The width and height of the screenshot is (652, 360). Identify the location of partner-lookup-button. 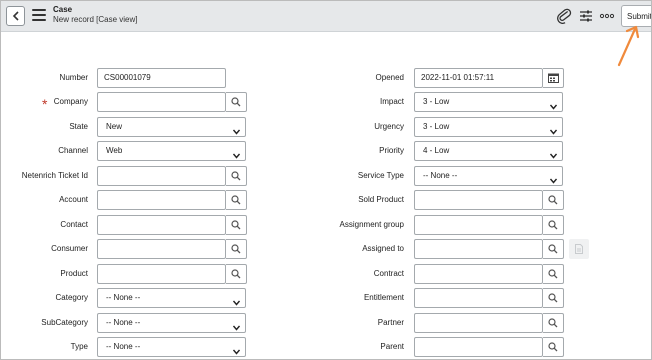
(553, 323).